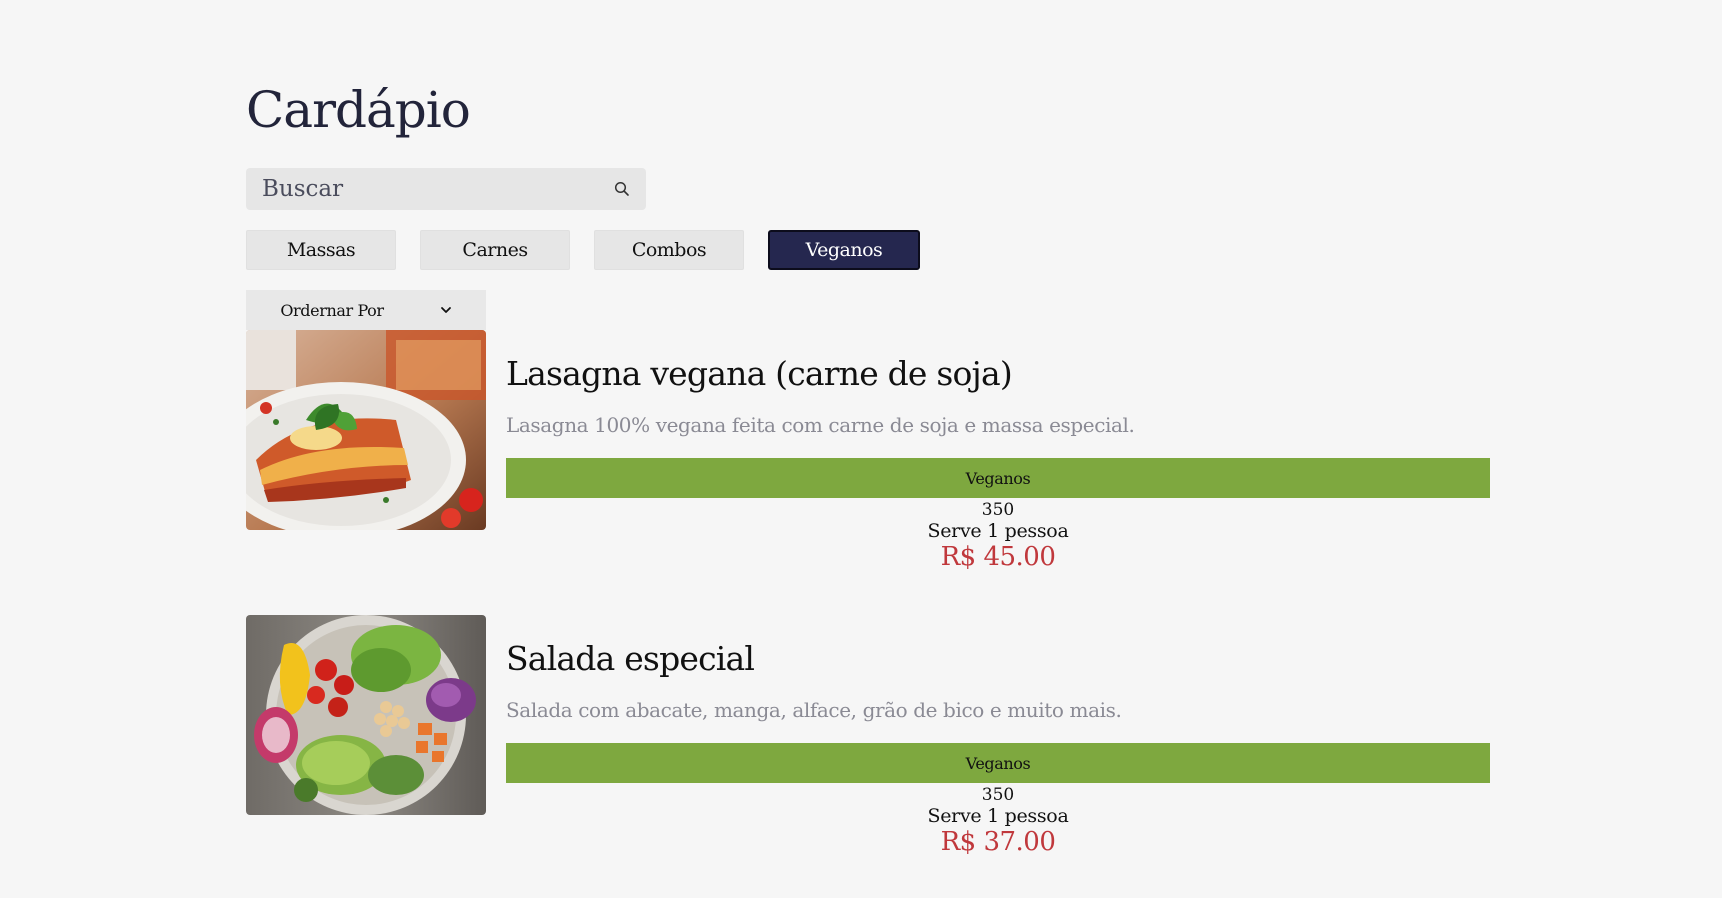  I want to click on category-button-carnes: Carnes, so click(495, 250).